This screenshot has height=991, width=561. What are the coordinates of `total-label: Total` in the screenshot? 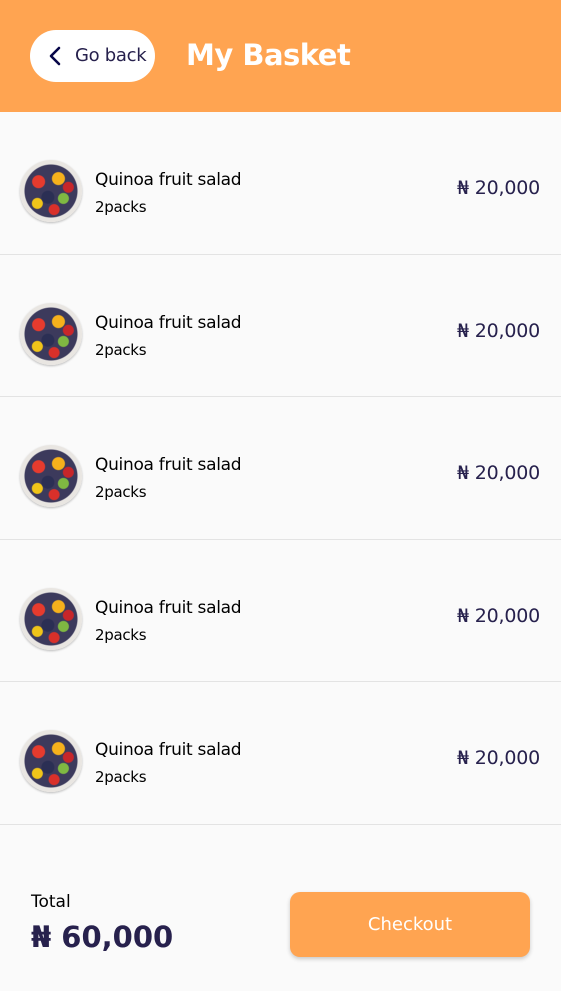 It's located at (51, 902).